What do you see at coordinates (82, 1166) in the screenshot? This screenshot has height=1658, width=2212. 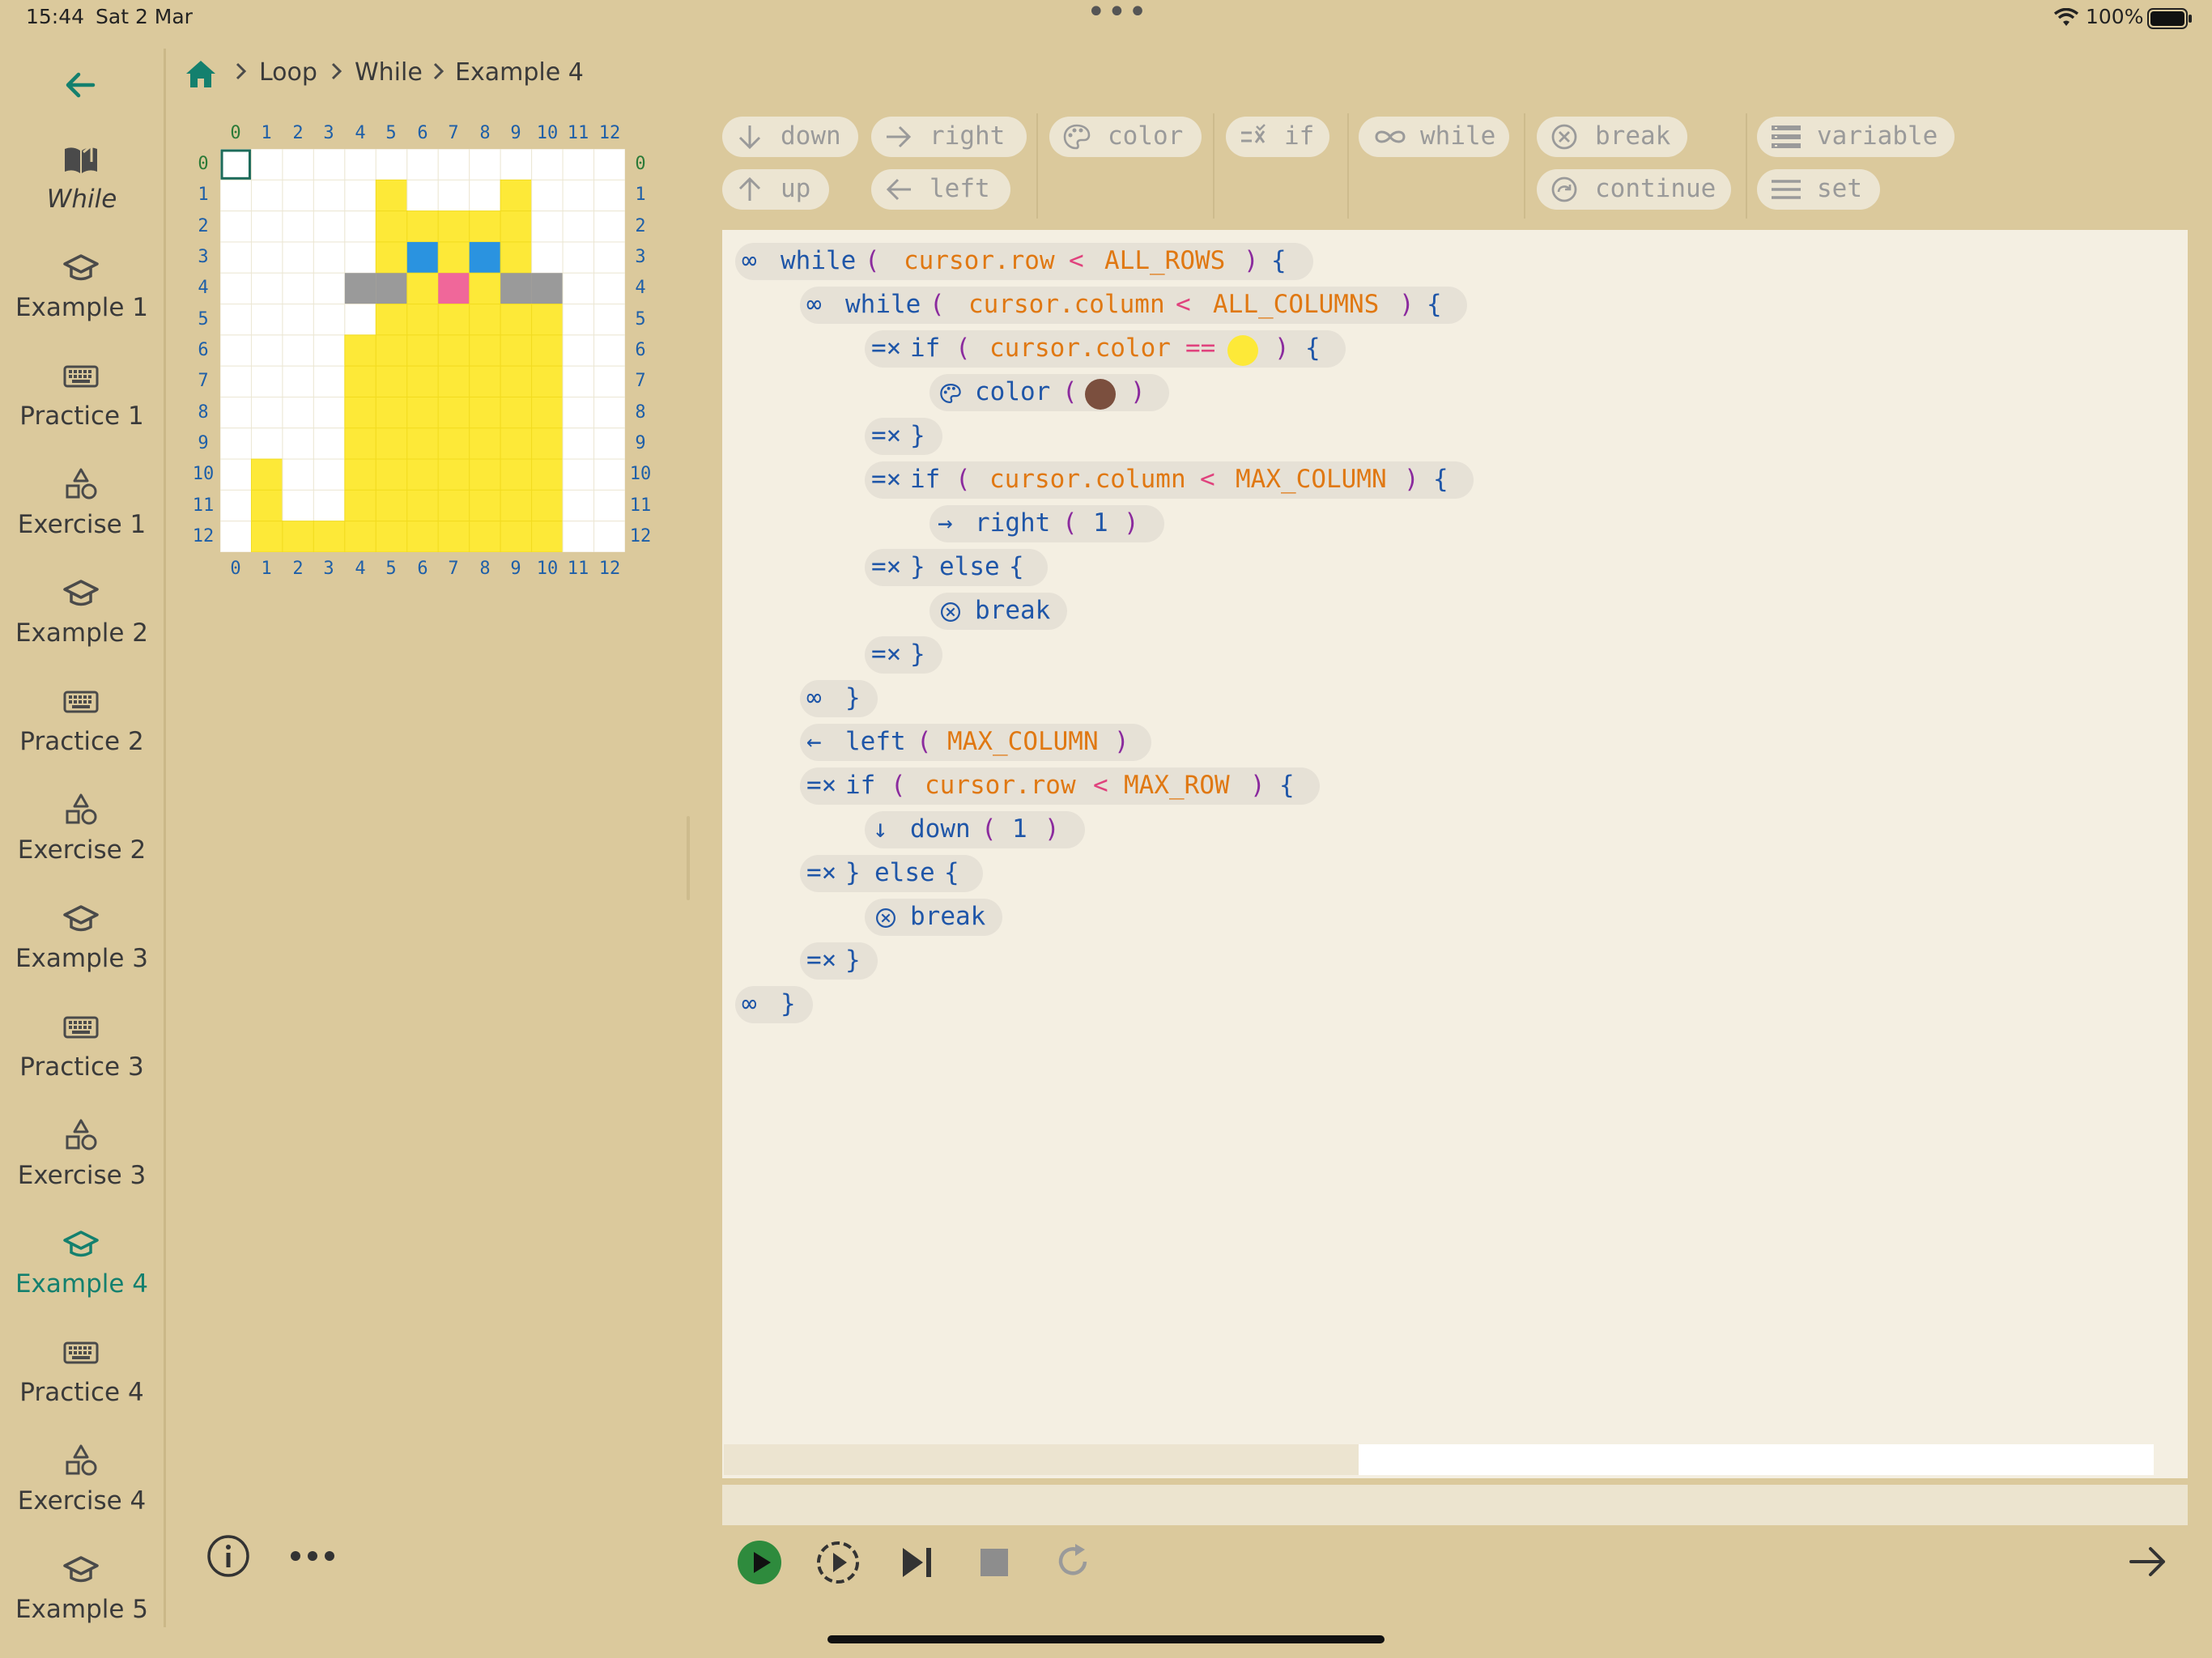 I see `sidebar-item-exercise-3: Exercise 3` at bounding box center [82, 1166].